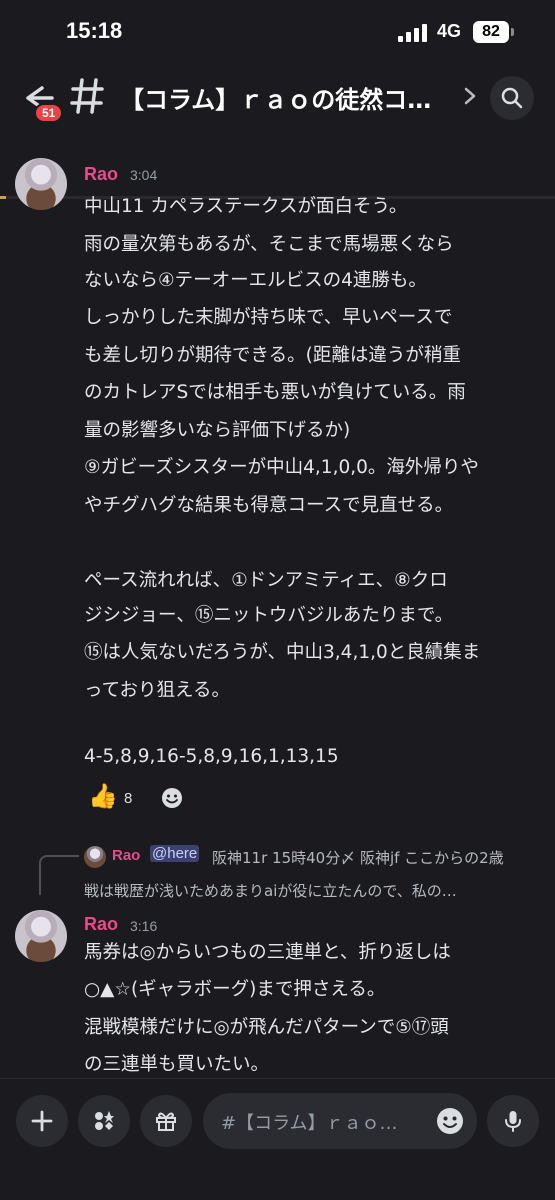 The width and height of the screenshot is (555, 1200). I want to click on gift-icon, so click(166, 1121).